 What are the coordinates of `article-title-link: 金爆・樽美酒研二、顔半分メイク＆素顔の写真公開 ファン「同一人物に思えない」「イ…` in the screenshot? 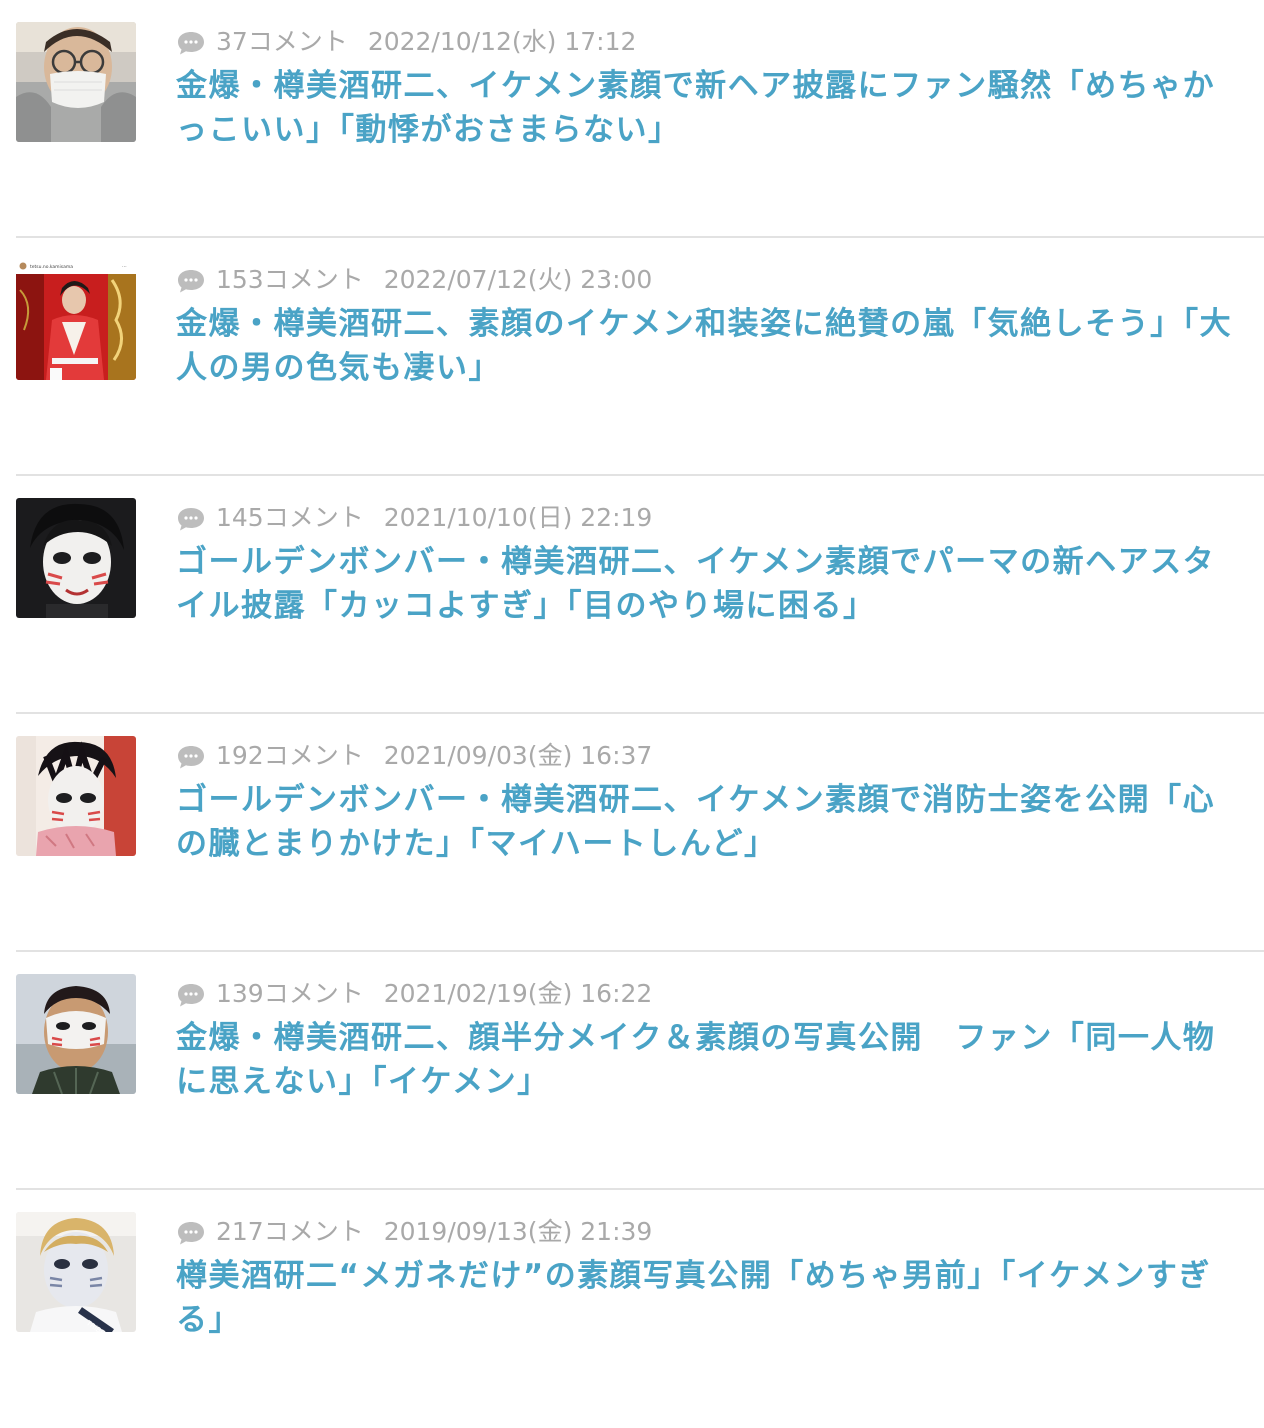 It's located at (706, 1060).